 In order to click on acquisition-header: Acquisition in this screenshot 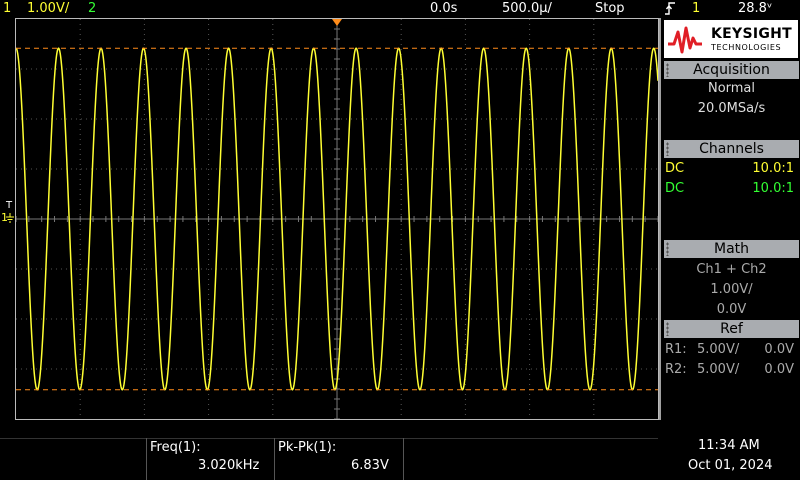, I will do `click(731, 70)`.